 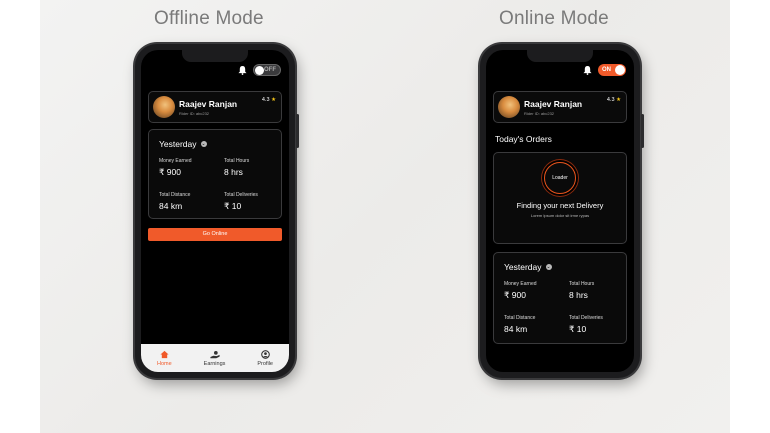 I want to click on profile-icon, so click(x=265, y=354).